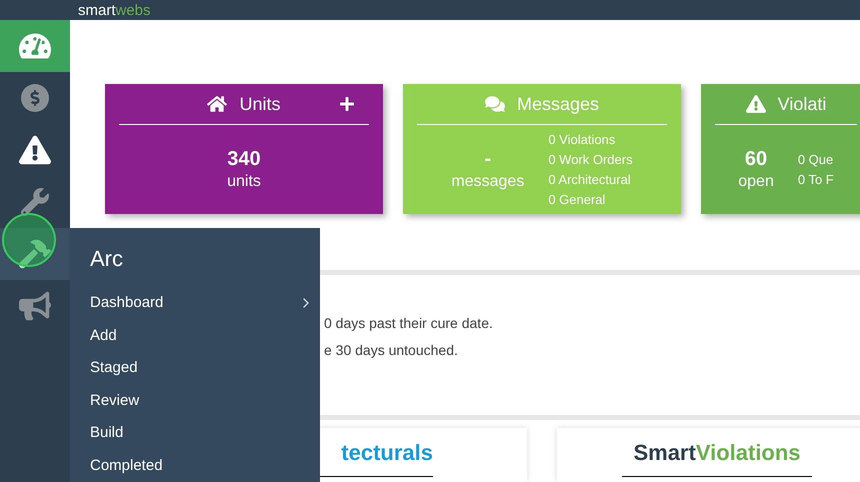 The image size is (860, 482). I want to click on wrench-icon, so click(35, 202).